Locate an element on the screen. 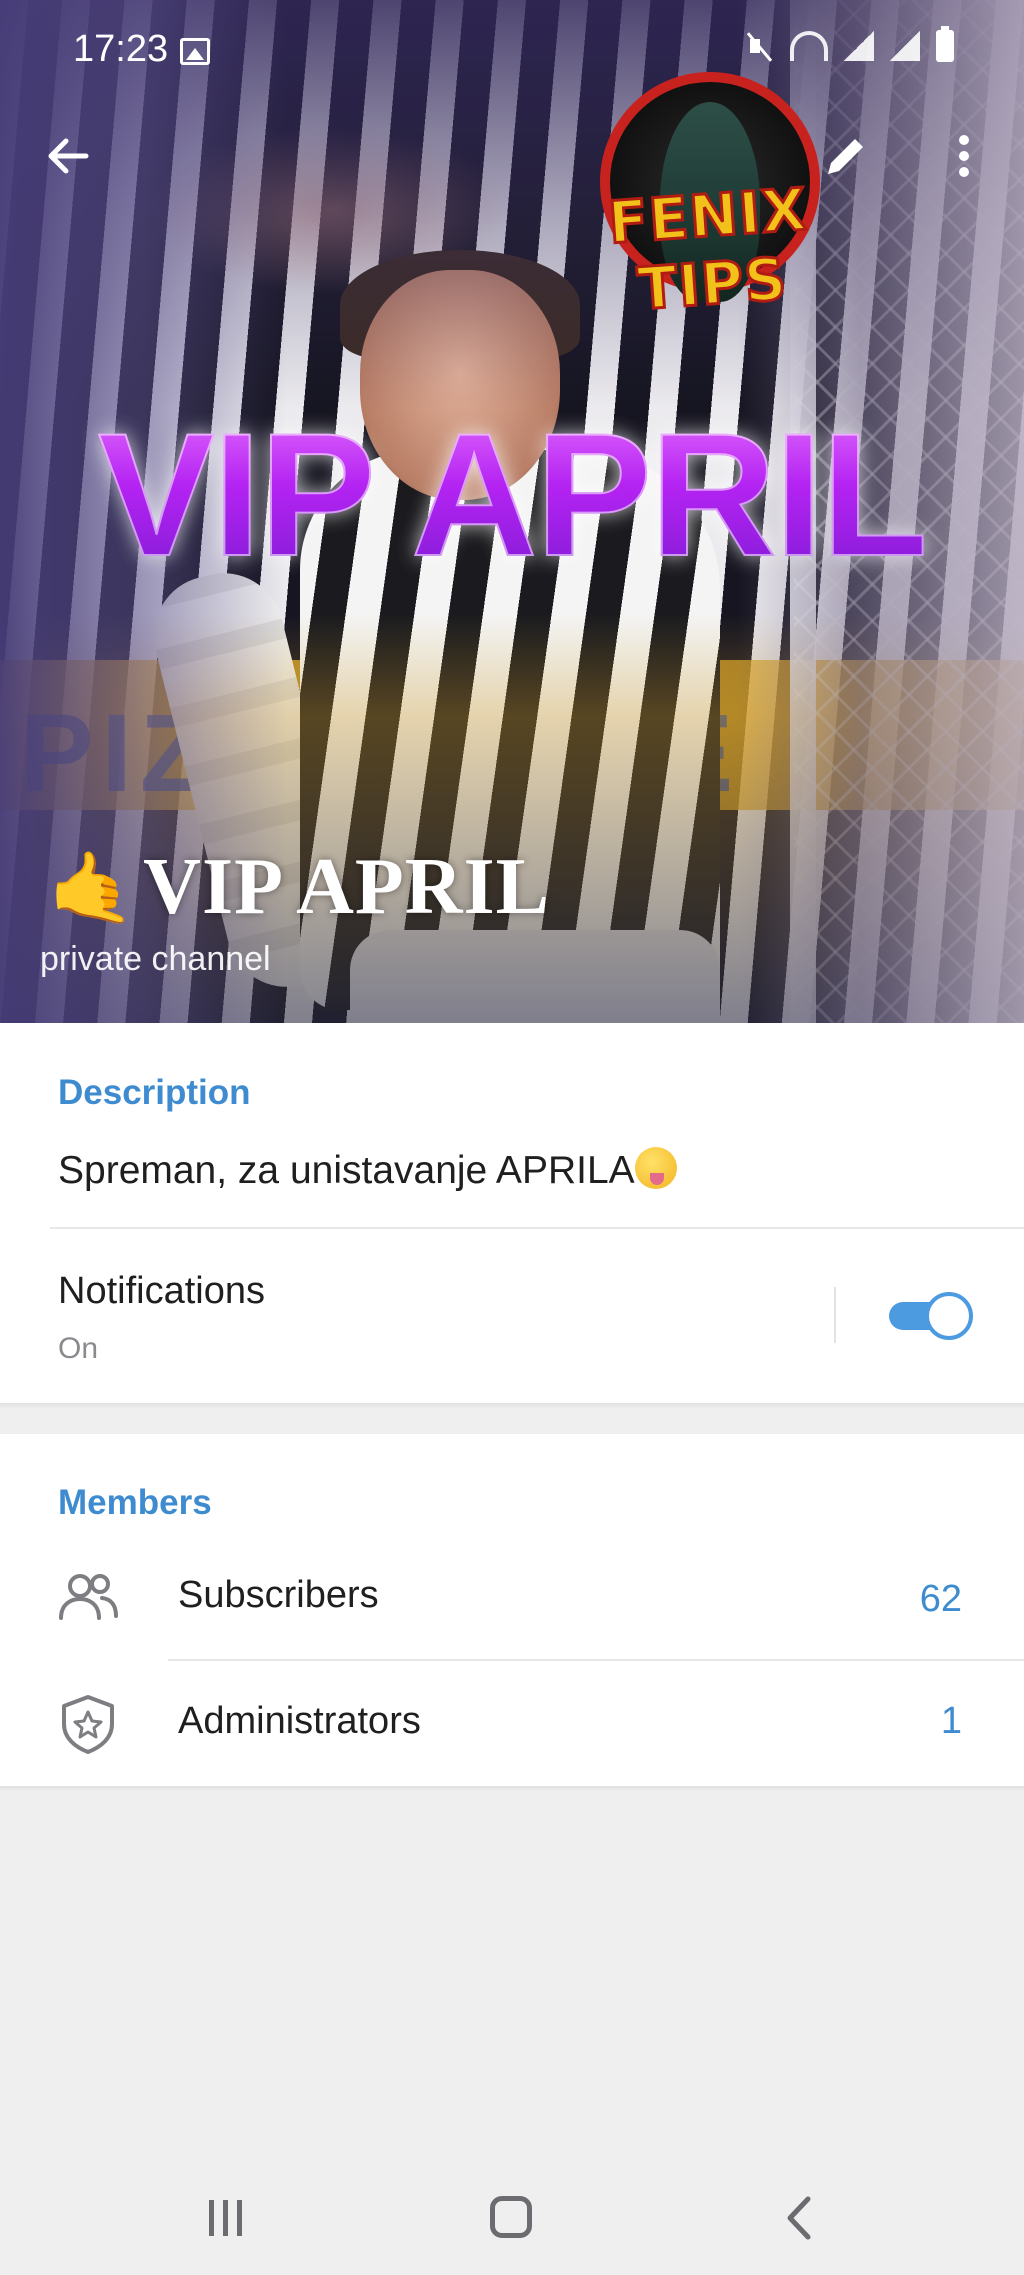 This screenshot has height=2275, width=1024. notifications-label: Notifications is located at coordinates (161, 1291).